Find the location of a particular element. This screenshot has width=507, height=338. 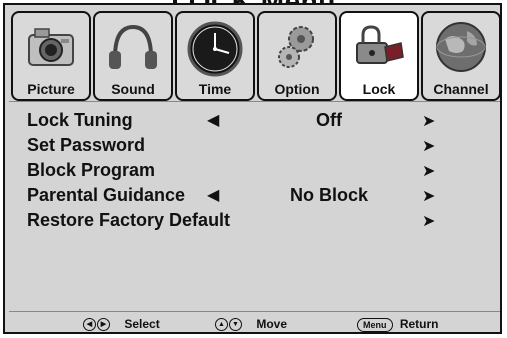

footer-hints: ◀ ▶ Select ▲ ▼ Move Menu Return is located at coordinates (252, 325).